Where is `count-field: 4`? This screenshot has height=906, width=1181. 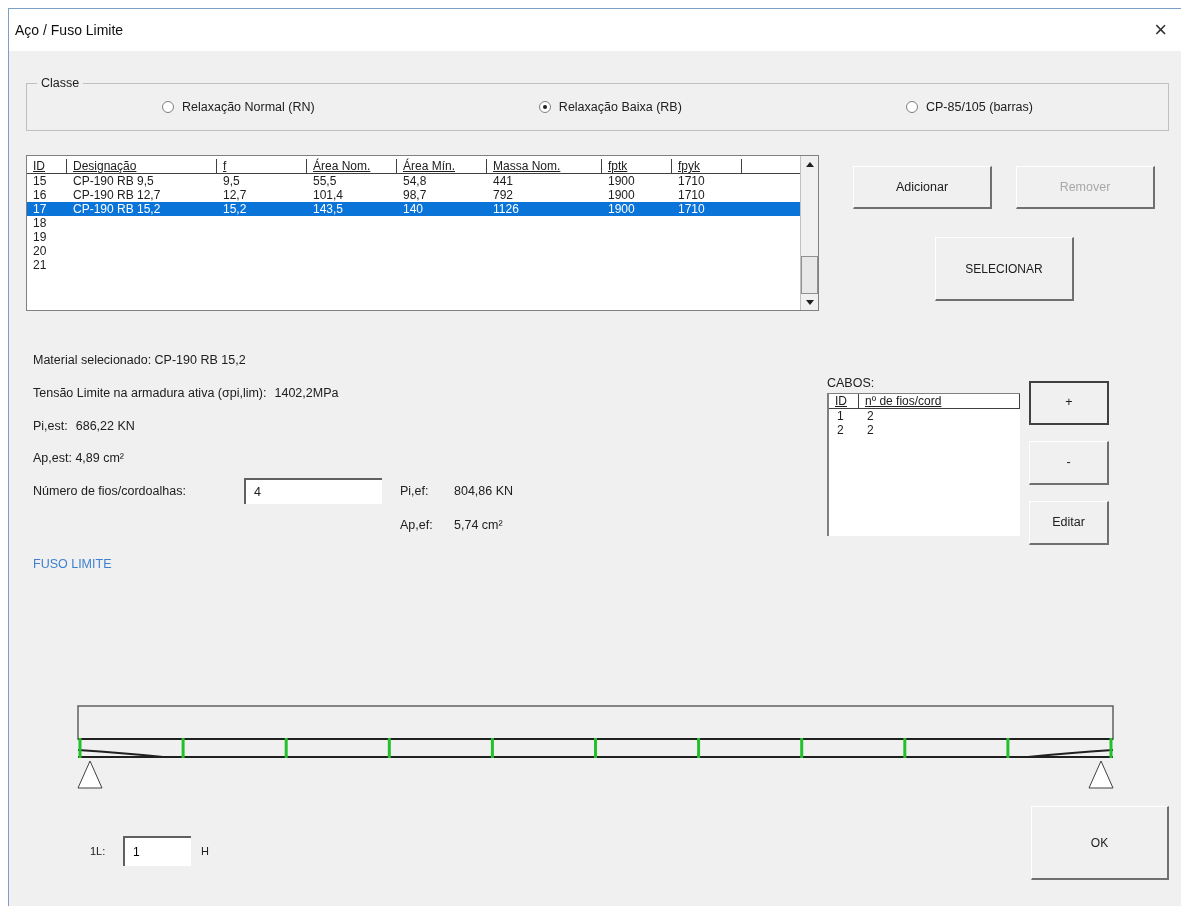
count-field: 4 is located at coordinates (313, 491).